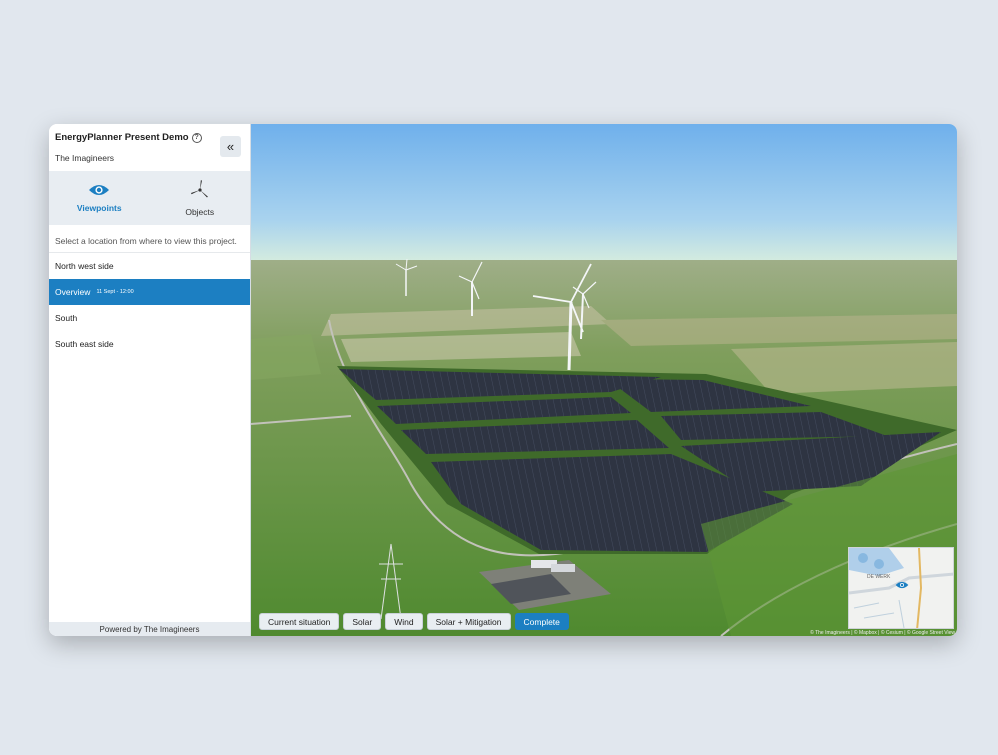 Image resolution: width=998 pixels, height=755 pixels. What do you see at coordinates (115, 292) in the screenshot?
I see `viewpoint-timestamp: 11 Sept - 12:00` at bounding box center [115, 292].